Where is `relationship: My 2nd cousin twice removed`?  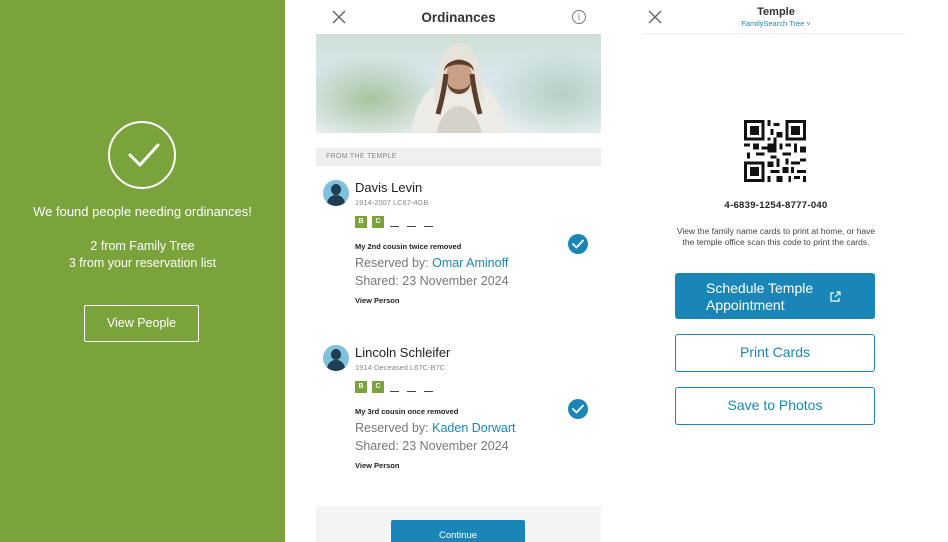 relationship: My 2nd cousin twice removed is located at coordinates (408, 246).